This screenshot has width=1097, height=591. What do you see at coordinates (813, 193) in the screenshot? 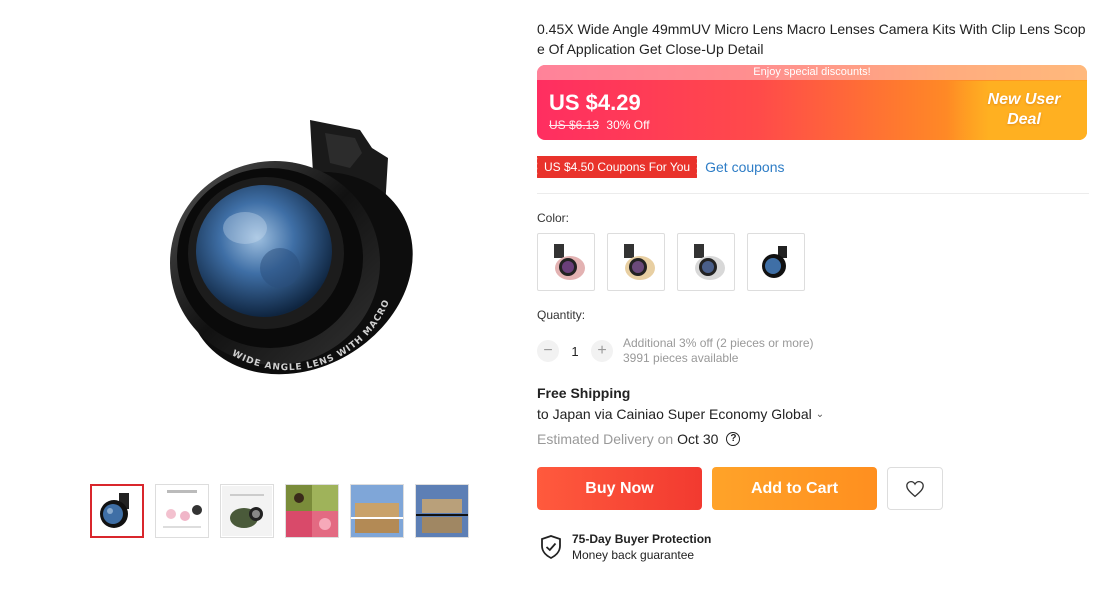
I see `divider` at bounding box center [813, 193].